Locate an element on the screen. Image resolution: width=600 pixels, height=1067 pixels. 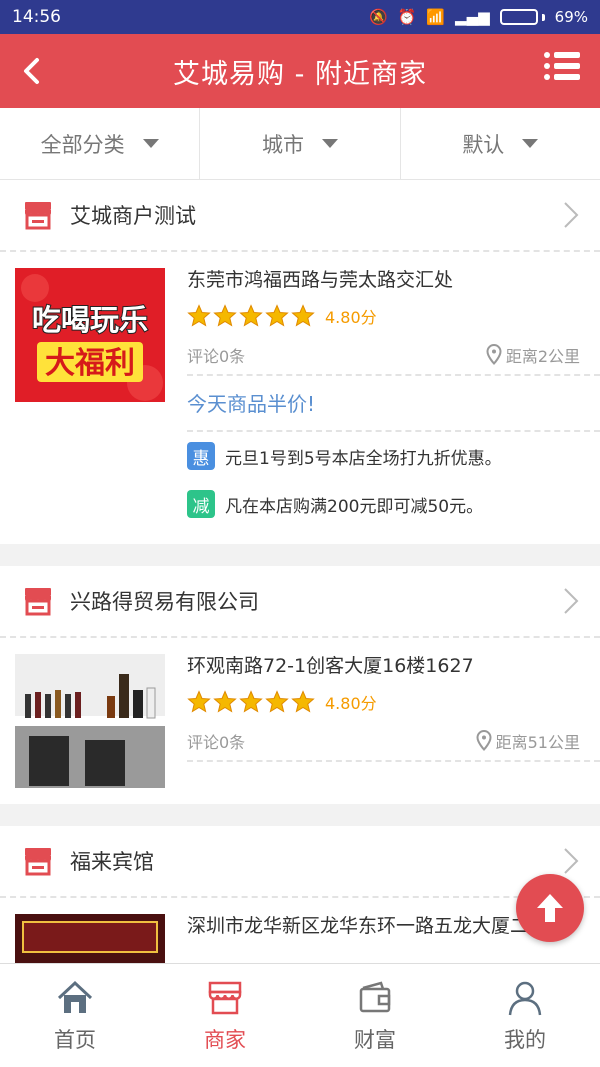
distance: 距离2公里 is located at coordinates (542, 356).